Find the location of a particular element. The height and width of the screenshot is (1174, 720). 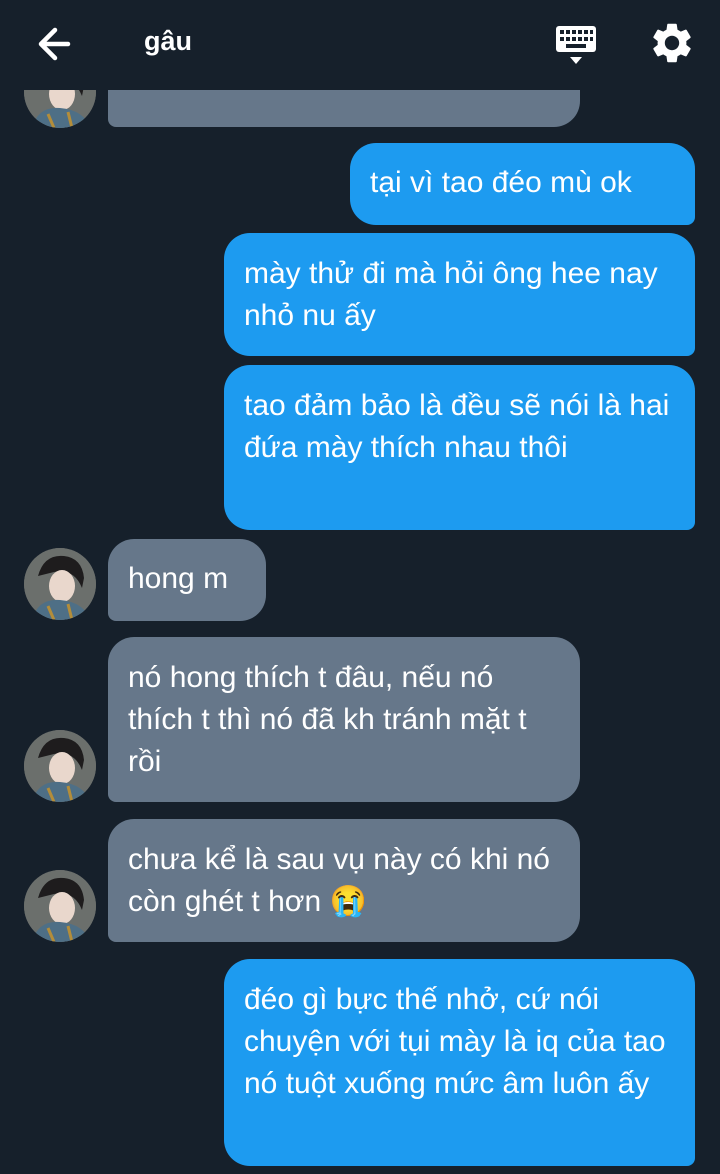

message-bubble-outgoing: mày thử đi mà hỏi ông hee nay nhỏ nu ấy is located at coordinates (459, 294).